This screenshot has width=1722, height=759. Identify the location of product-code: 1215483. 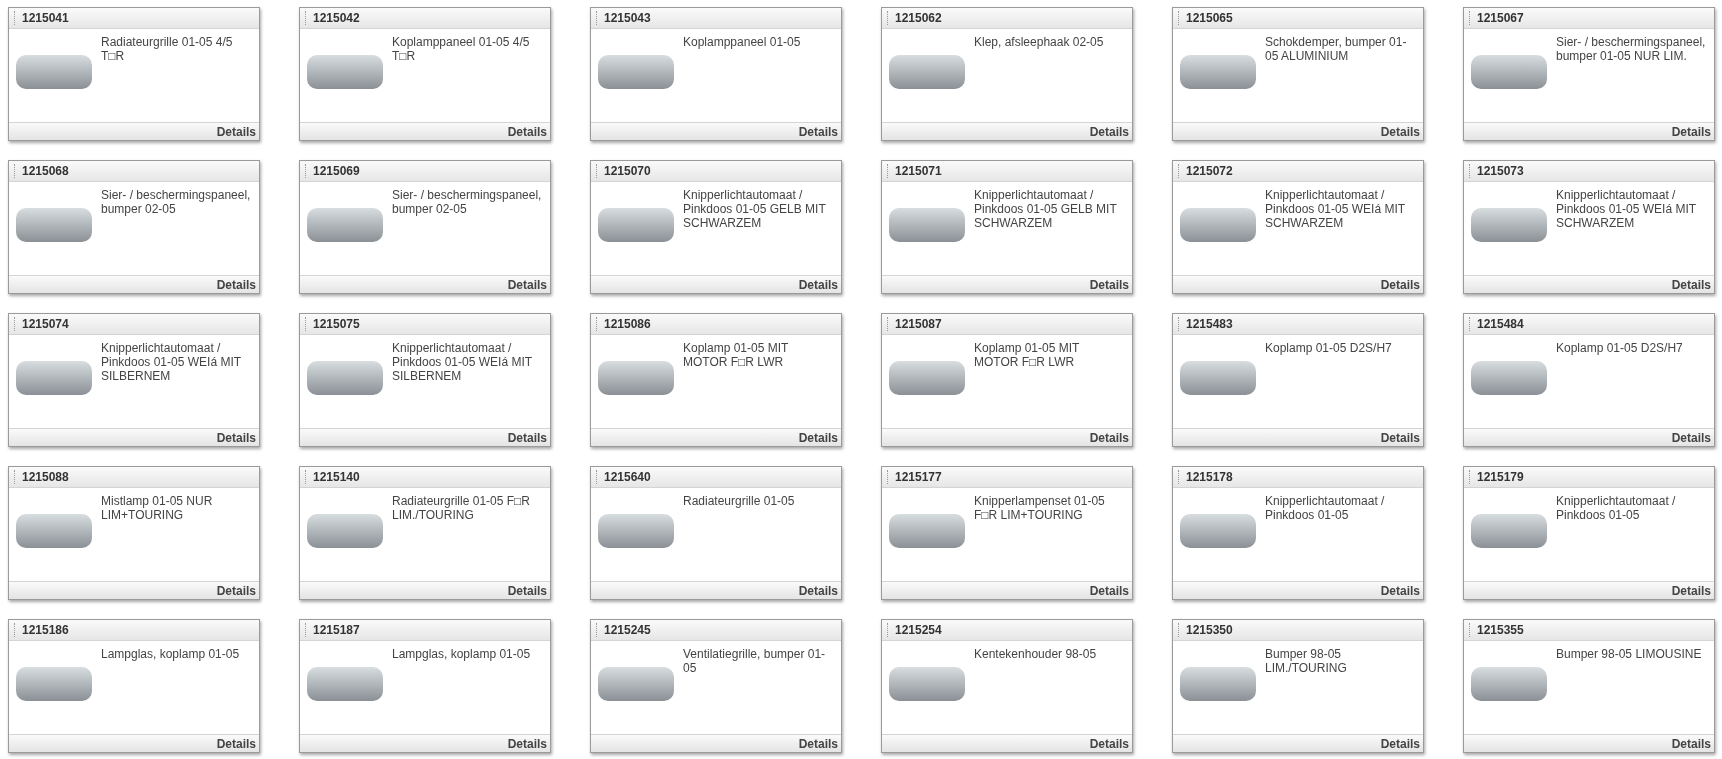
(1209, 324).